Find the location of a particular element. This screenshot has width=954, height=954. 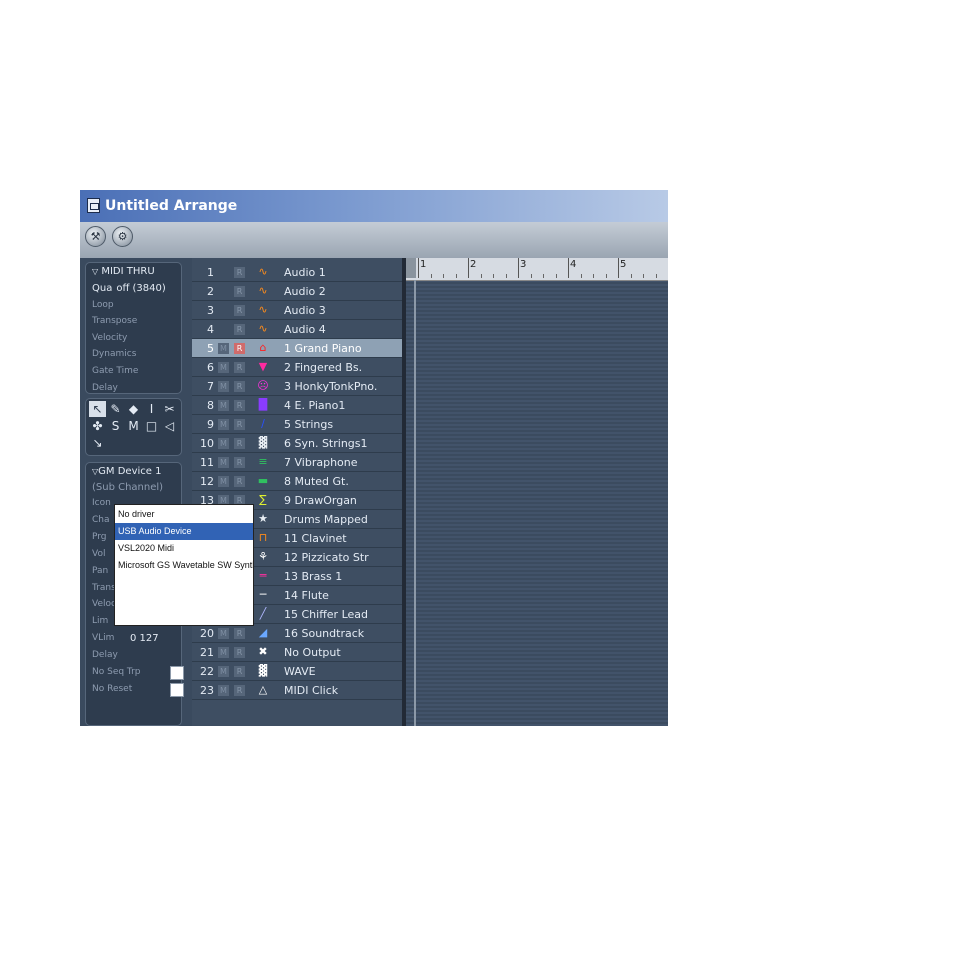

track-name: 6 Syn. Strings1 is located at coordinates (326, 443).